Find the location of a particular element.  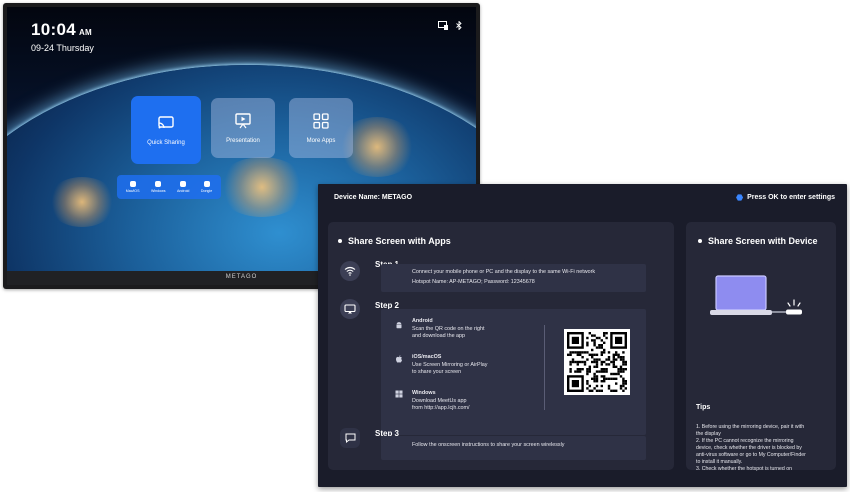

cast-icon is located at coordinates (166, 122).